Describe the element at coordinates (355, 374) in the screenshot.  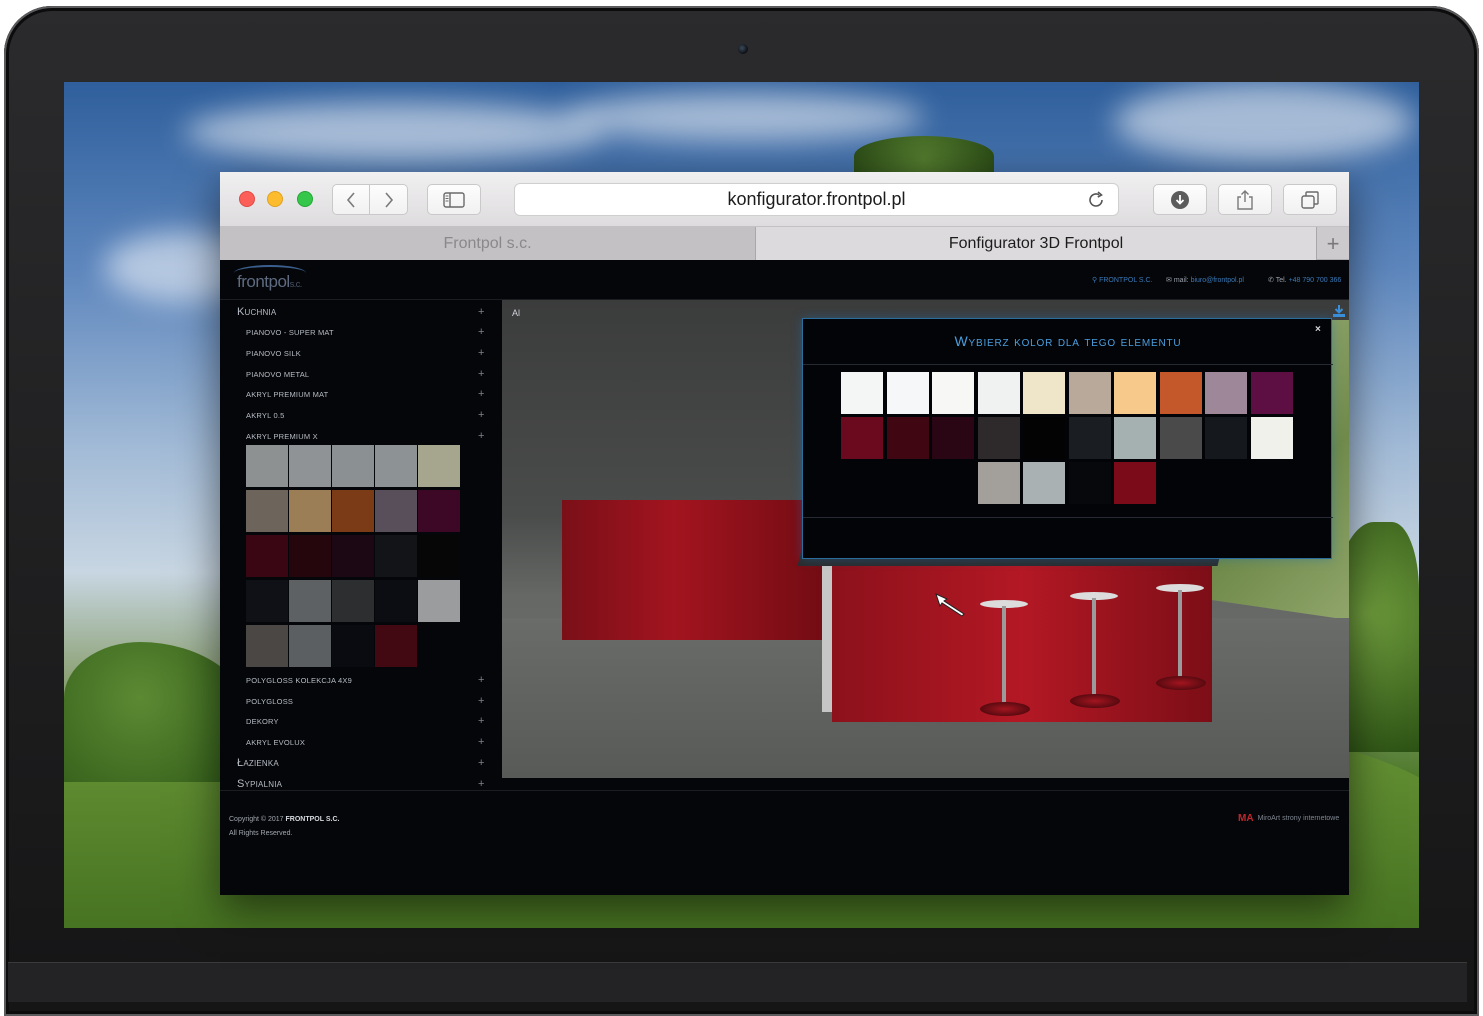
I see `menu-item: PIANOVO METAL +` at that location.